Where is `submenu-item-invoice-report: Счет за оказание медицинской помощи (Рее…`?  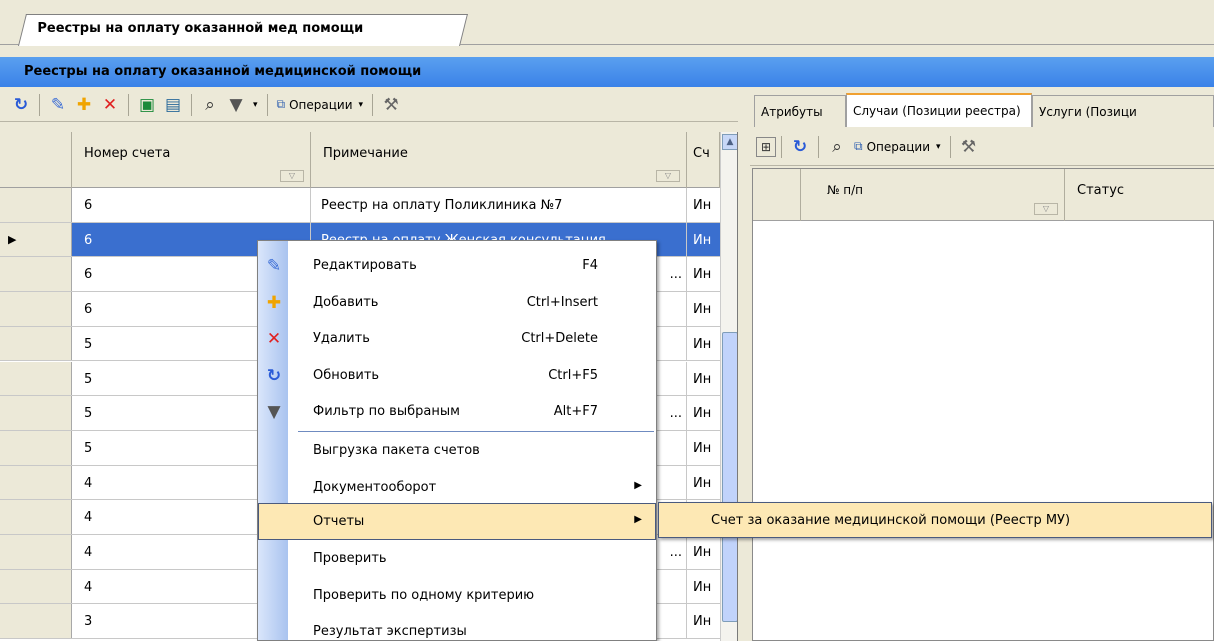
submenu-item-invoice-report: Счет за оказание медицинской помощи (Рее… is located at coordinates (890, 520).